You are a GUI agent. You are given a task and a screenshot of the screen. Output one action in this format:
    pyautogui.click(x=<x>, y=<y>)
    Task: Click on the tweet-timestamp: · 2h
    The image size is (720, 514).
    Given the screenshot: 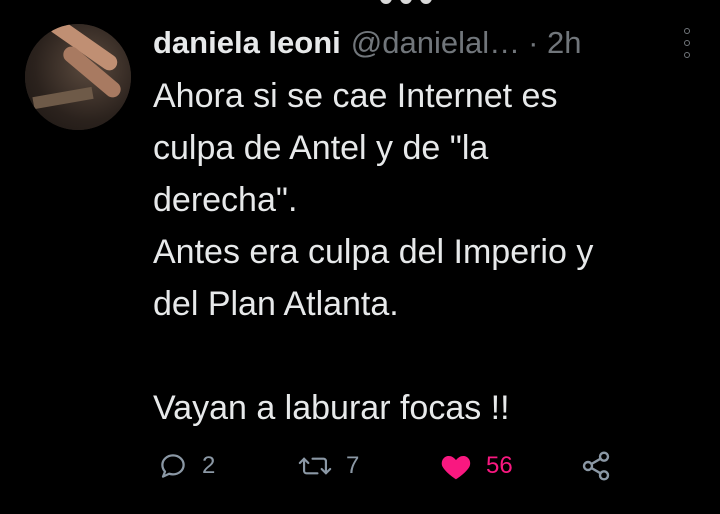 What is the action you would take?
    pyautogui.click(x=554, y=43)
    